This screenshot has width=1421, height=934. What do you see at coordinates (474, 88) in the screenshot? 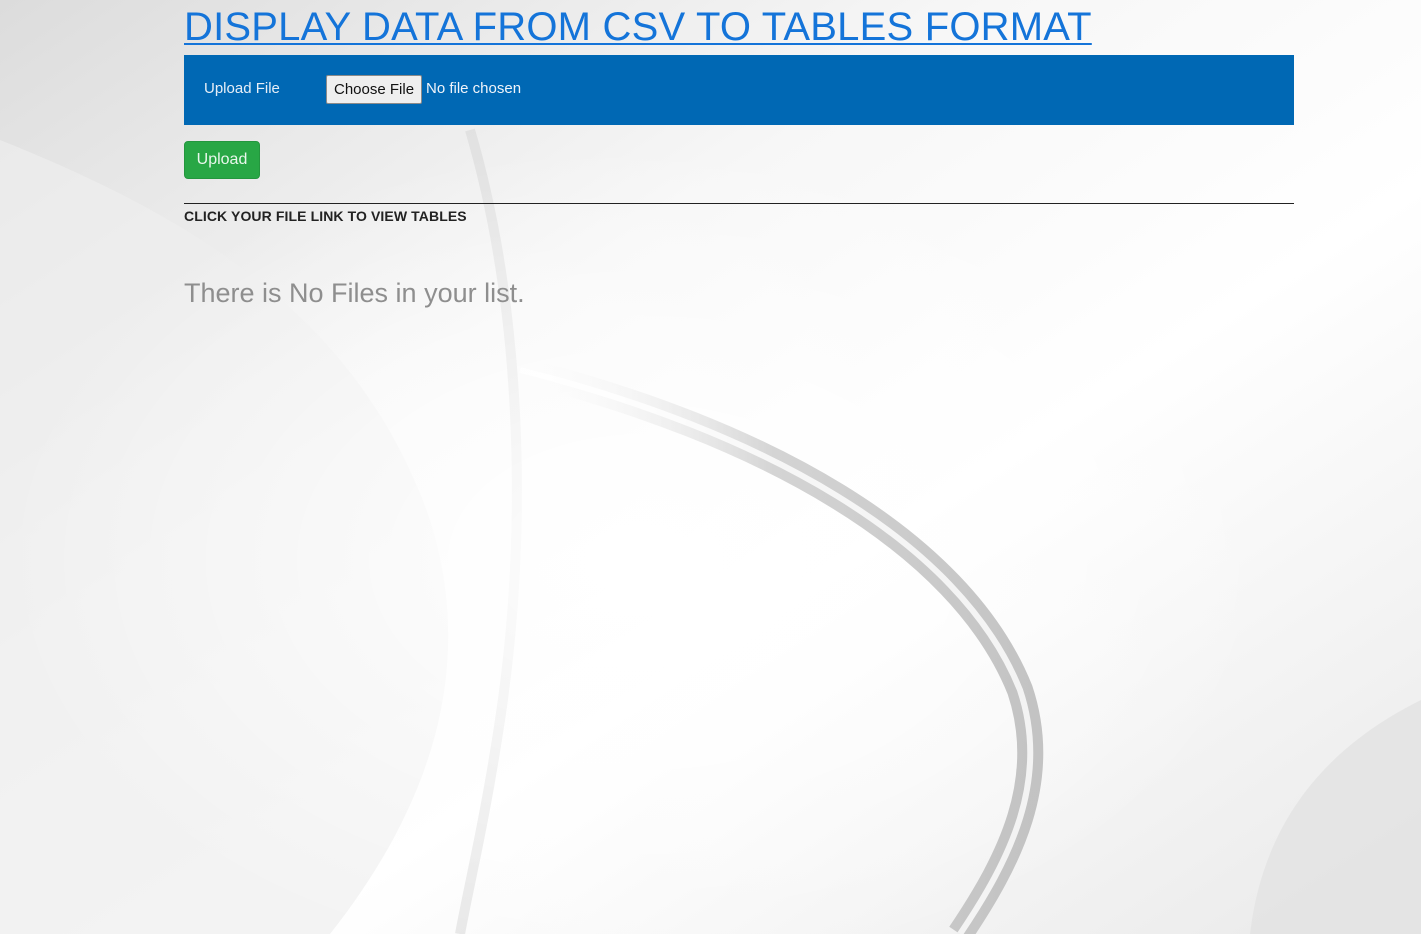
I see `file-status-text: No file chosen` at bounding box center [474, 88].